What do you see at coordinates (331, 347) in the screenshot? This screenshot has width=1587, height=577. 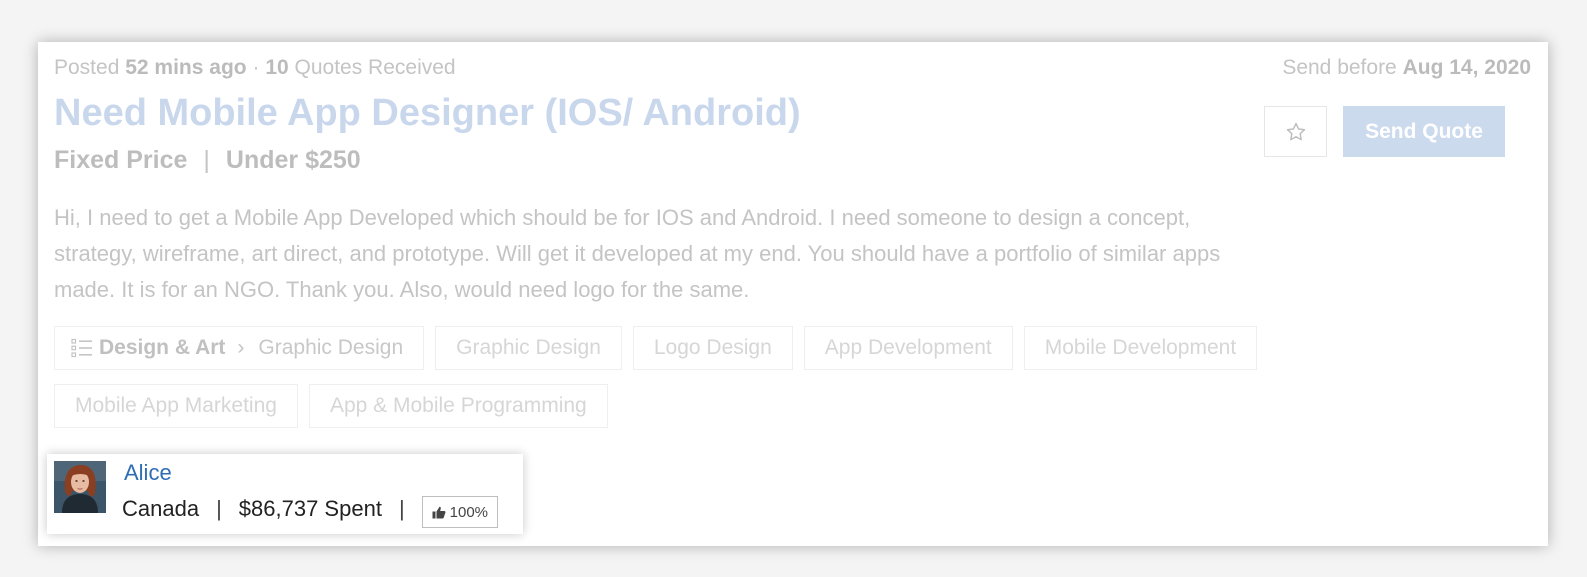 I see `category-sub: Graphic Design` at bounding box center [331, 347].